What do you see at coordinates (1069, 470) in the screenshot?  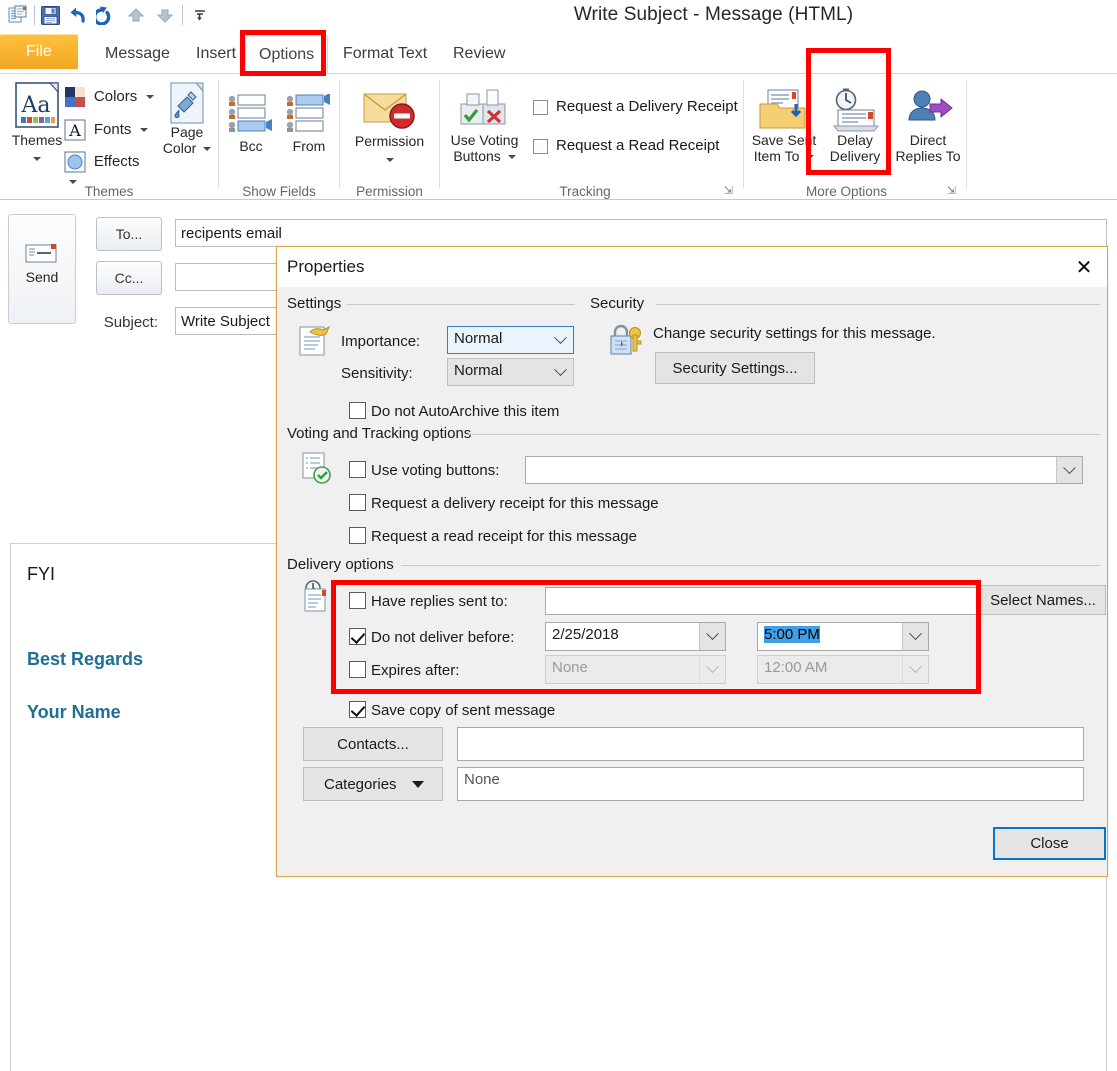 I see `voting-buttons-chevron-down-icon` at bounding box center [1069, 470].